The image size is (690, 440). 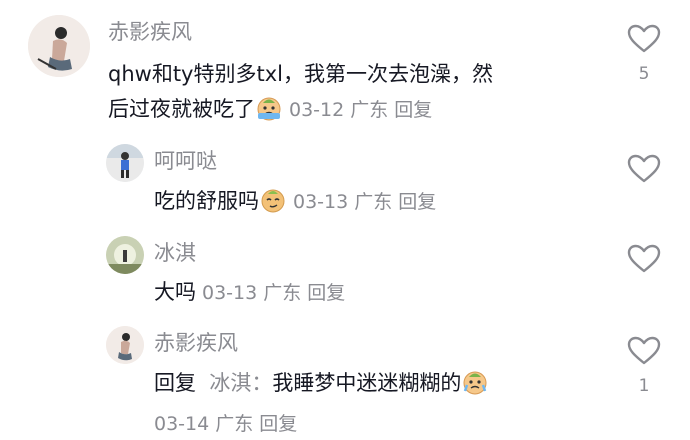 What do you see at coordinates (182, 424) in the screenshot?
I see `comment-date: 03-14` at bounding box center [182, 424].